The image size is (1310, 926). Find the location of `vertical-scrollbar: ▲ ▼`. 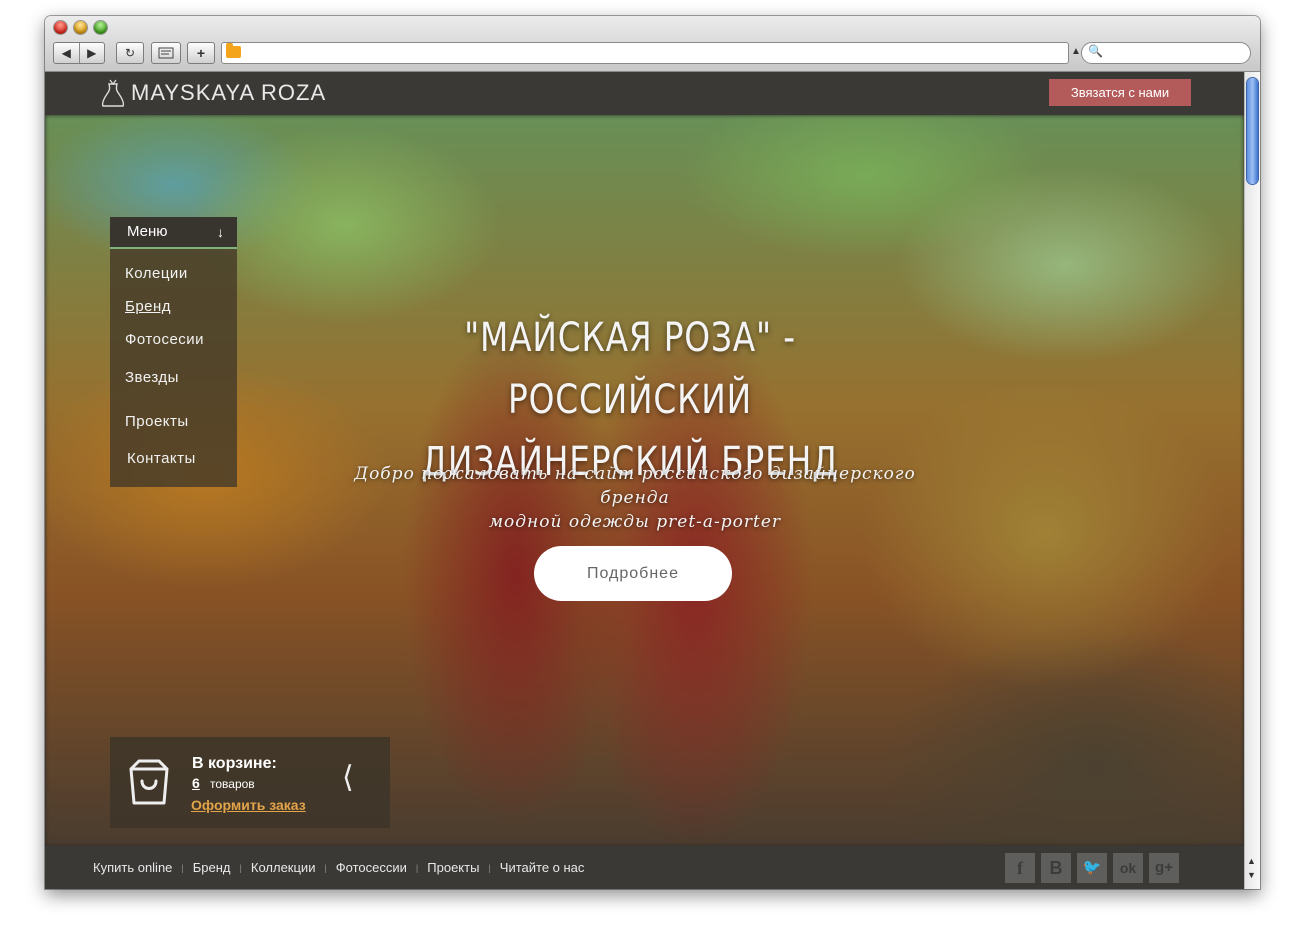

vertical-scrollbar: ▲ ▼ is located at coordinates (1252, 480).